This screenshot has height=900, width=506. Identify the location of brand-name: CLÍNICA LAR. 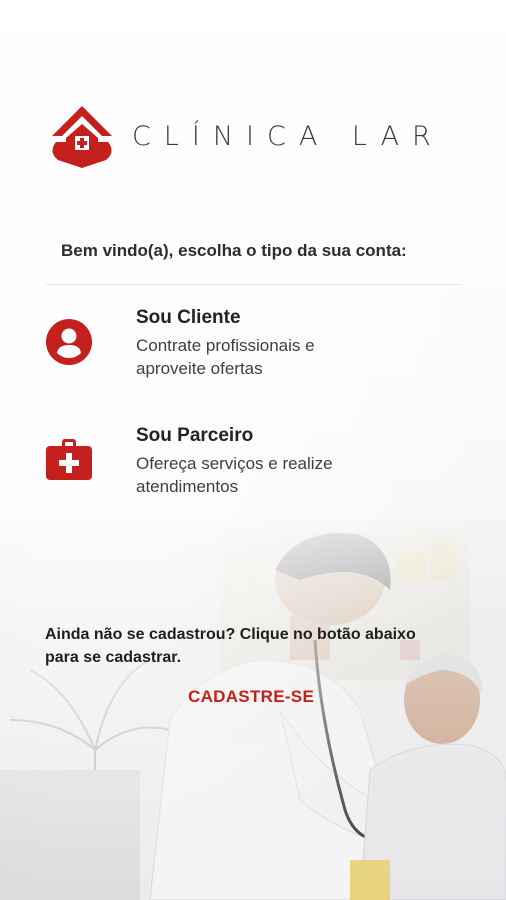
(288, 136).